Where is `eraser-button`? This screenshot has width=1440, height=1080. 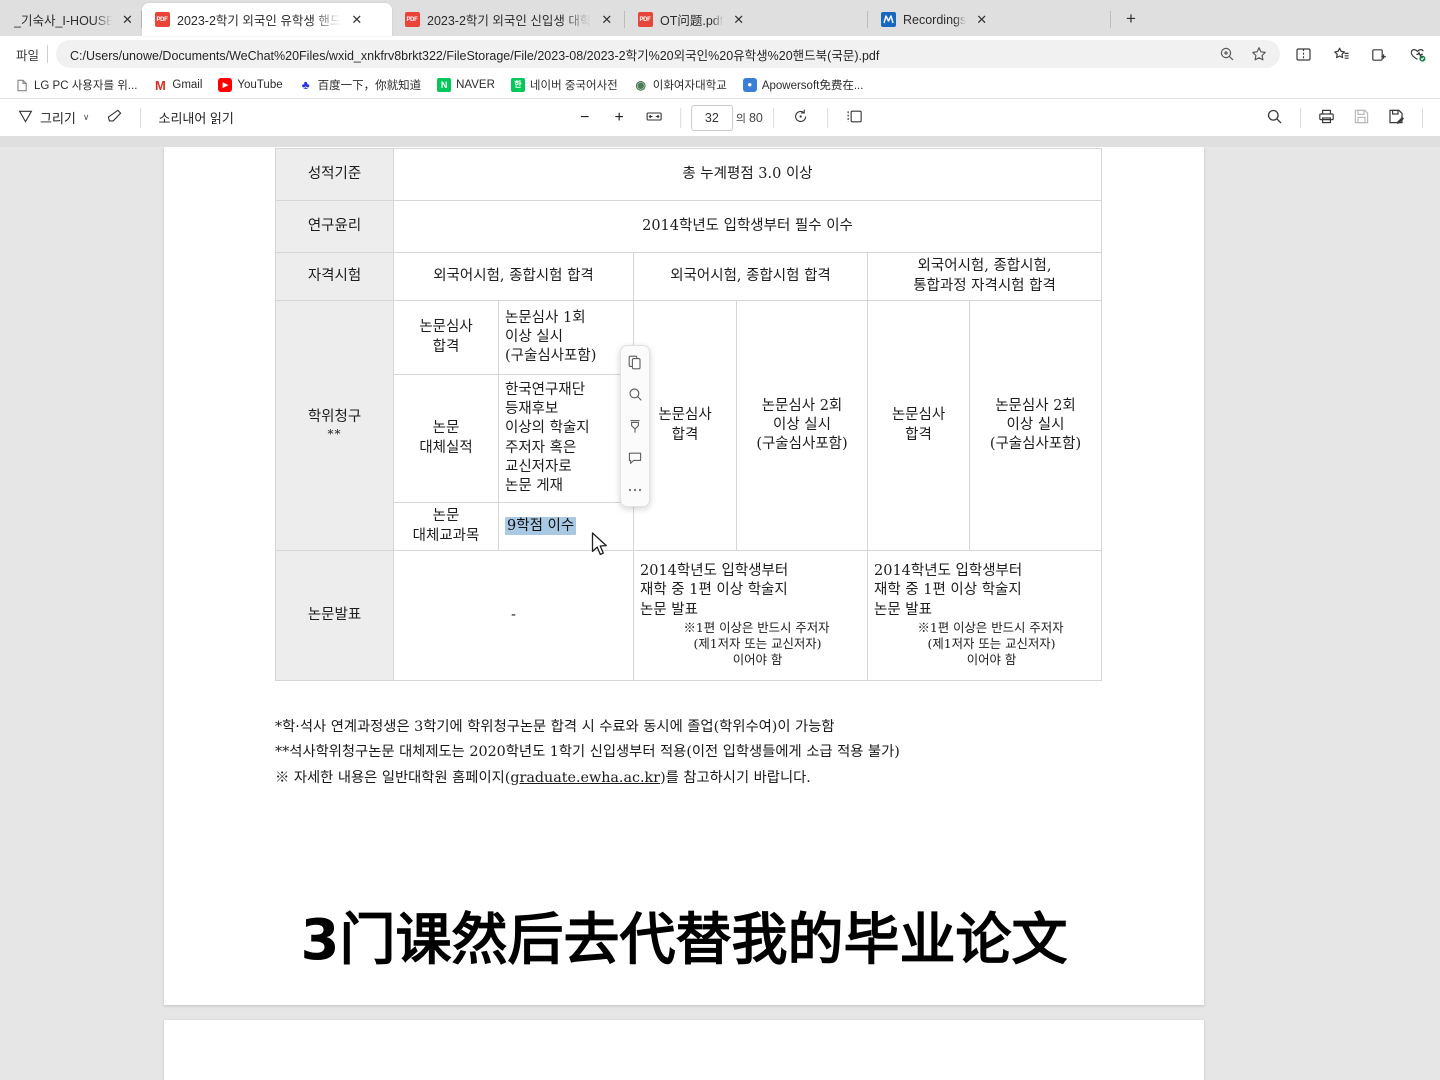
eraser-button is located at coordinates (115, 117).